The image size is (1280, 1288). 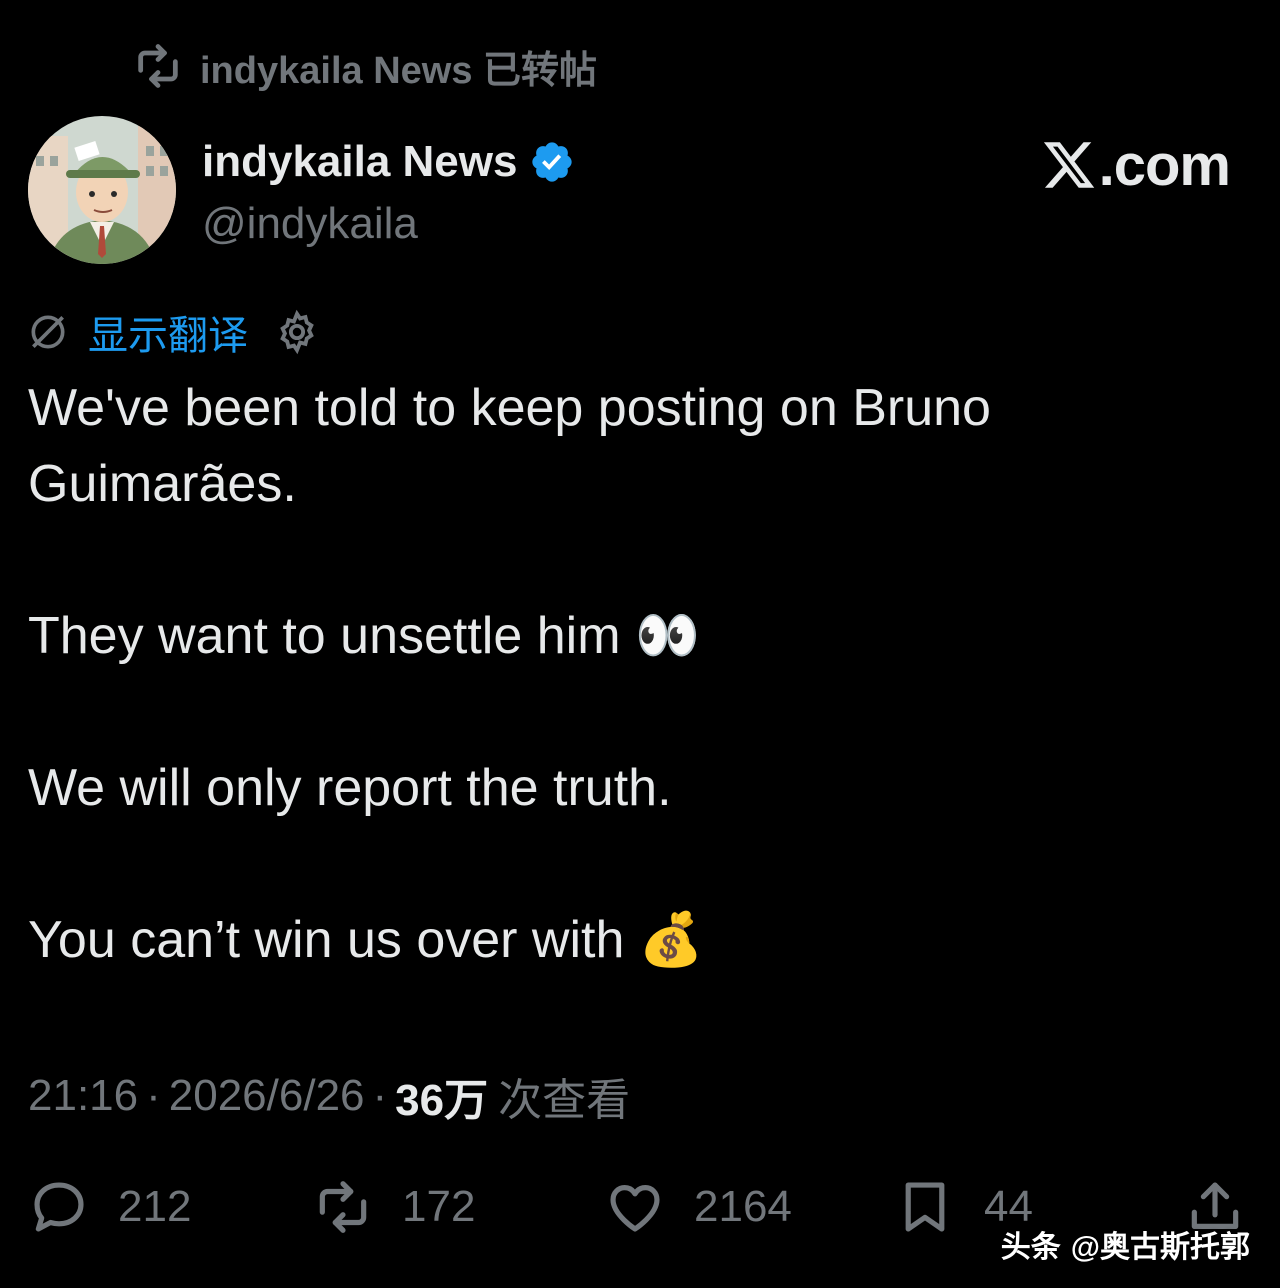 I want to click on author-handle: @indykaila, so click(x=310, y=224).